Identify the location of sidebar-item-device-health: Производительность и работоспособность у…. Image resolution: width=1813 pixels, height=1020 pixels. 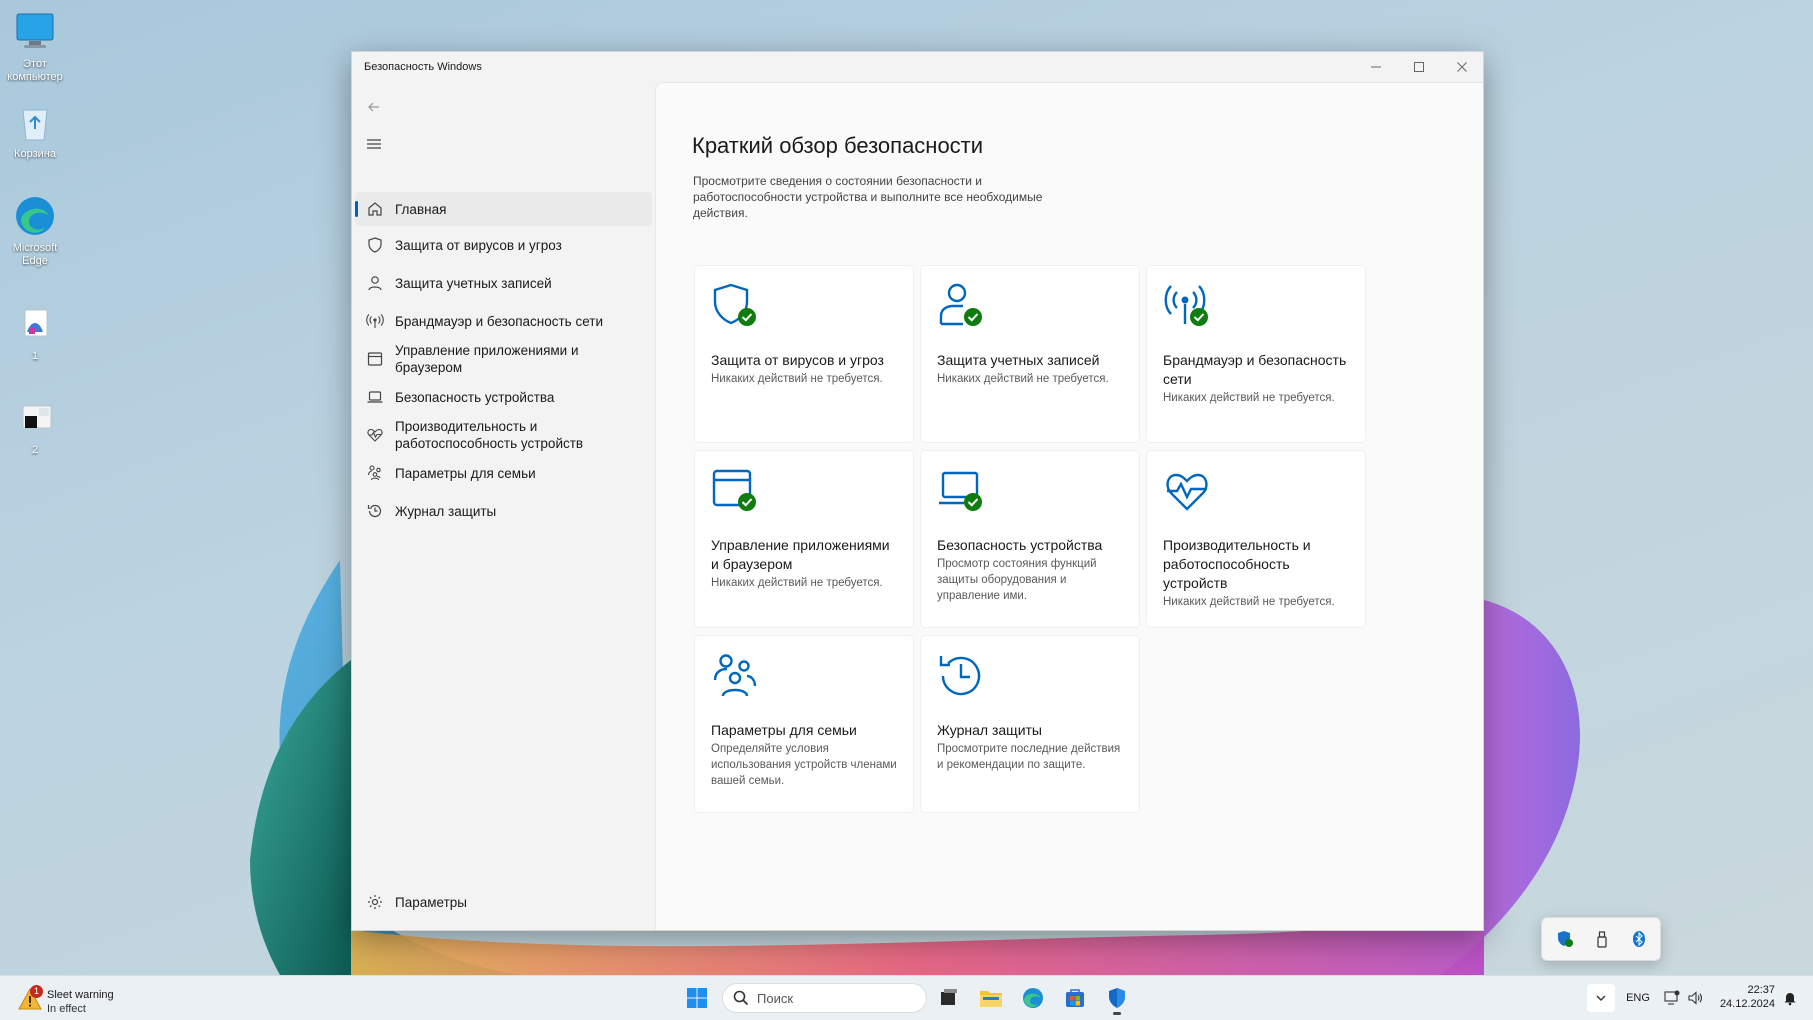
(480, 435).